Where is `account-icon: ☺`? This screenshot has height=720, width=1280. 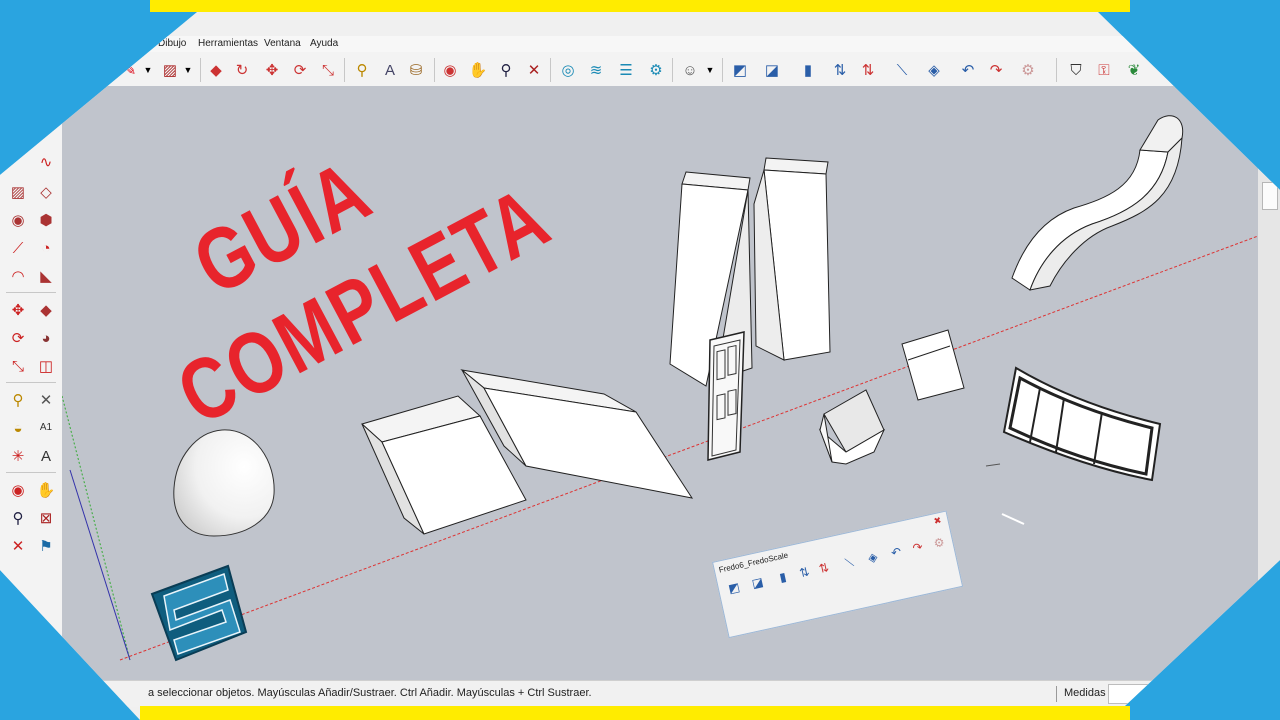
account-icon: ☺ is located at coordinates (690, 70).